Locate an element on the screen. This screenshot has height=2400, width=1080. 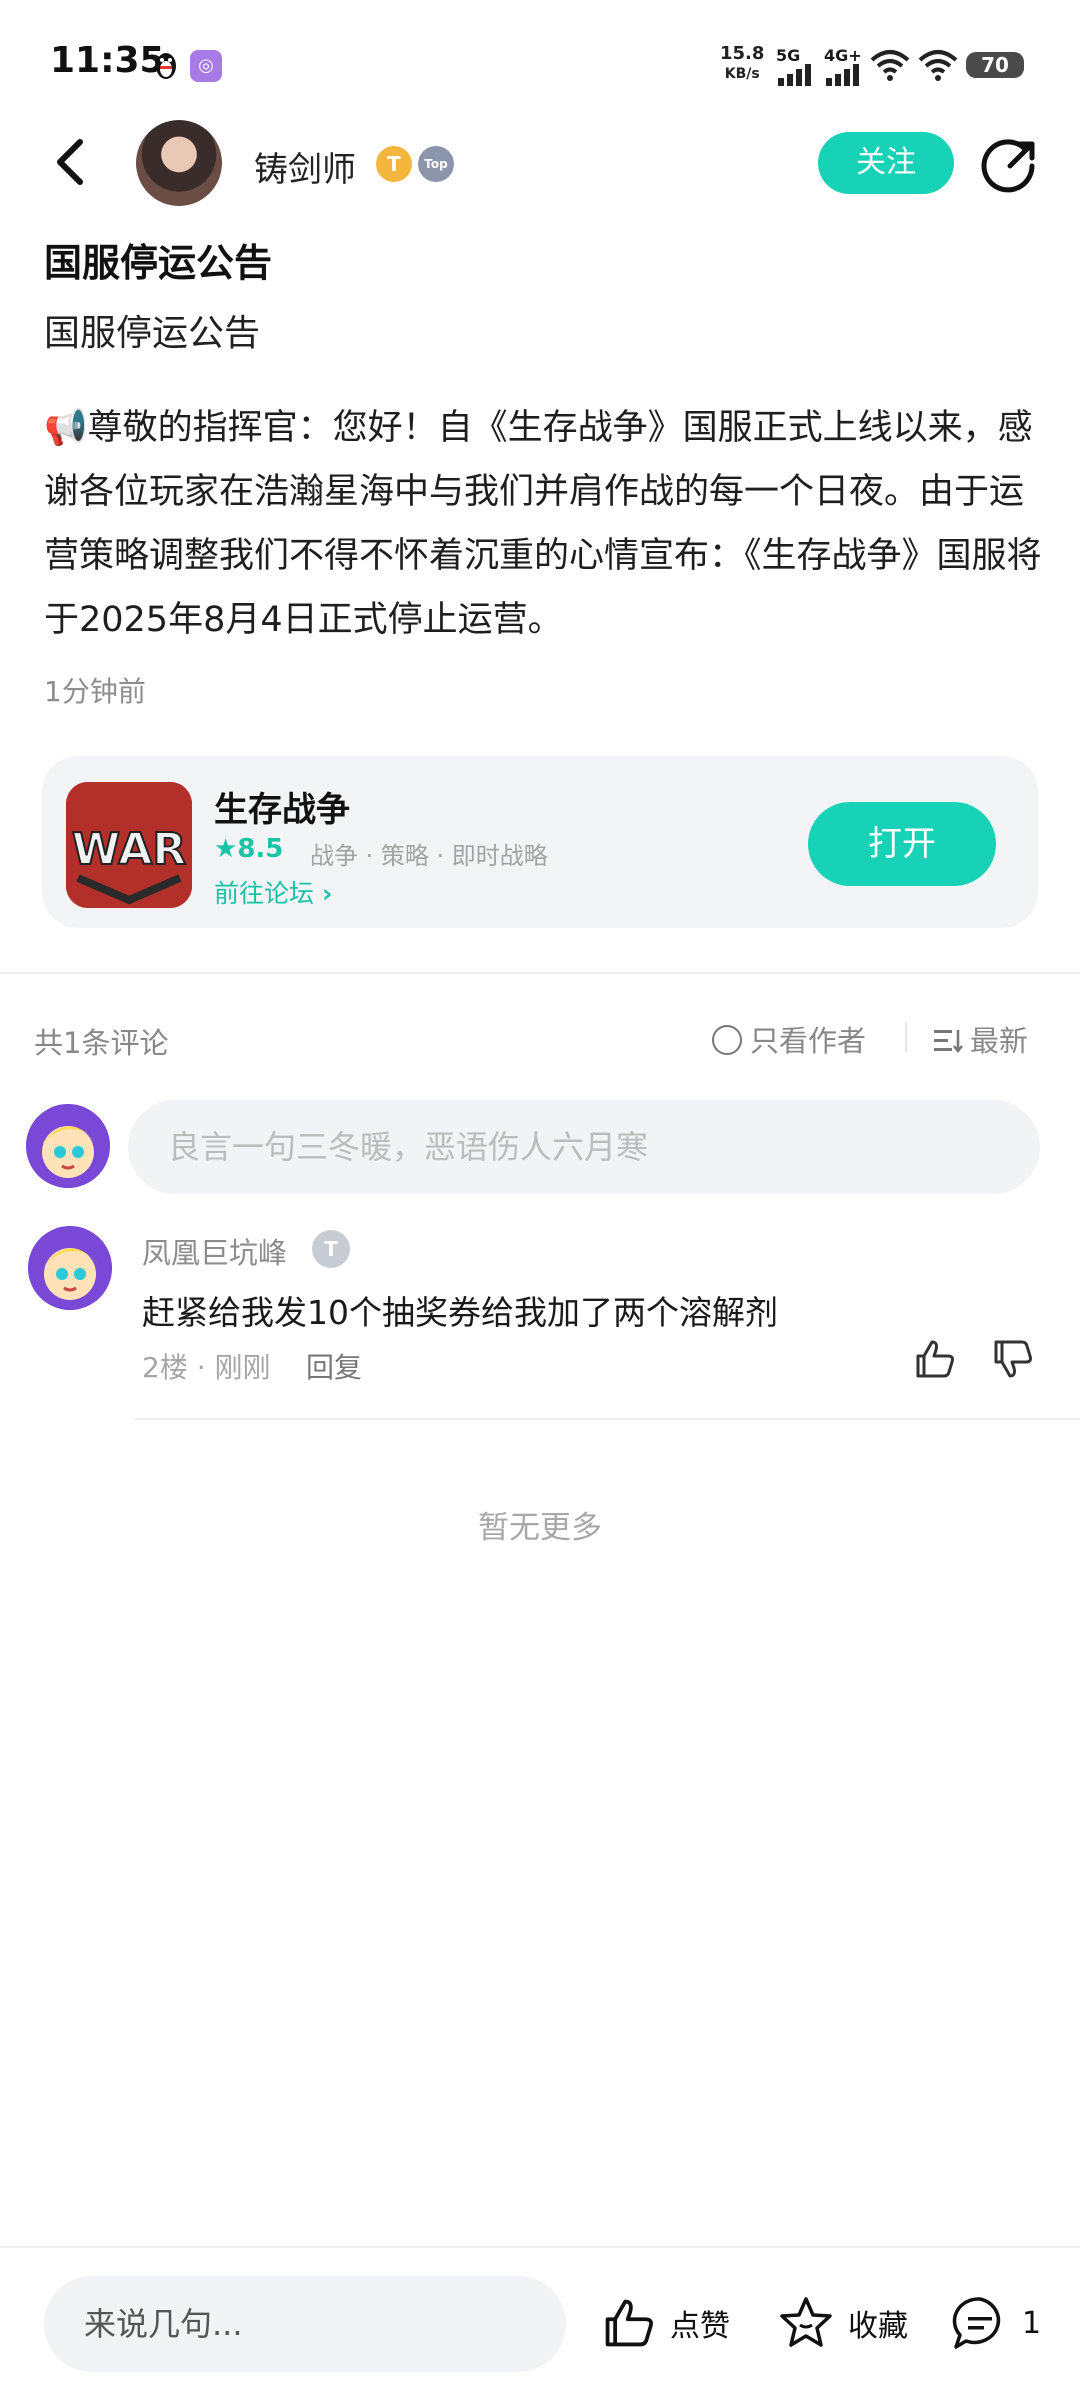
comment-count: 共1条评论 is located at coordinates (101, 1043).